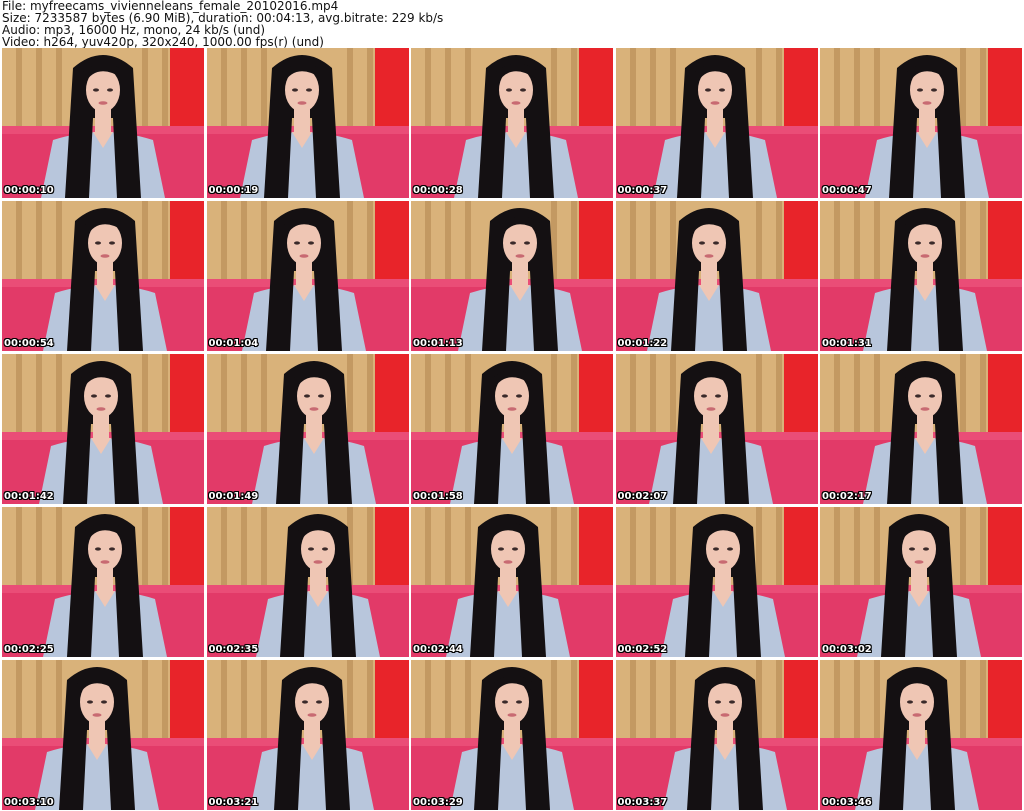 This screenshot has height=811, width=1024. I want to click on video-frame-thumbnail: 00:00:37, so click(716, 123).